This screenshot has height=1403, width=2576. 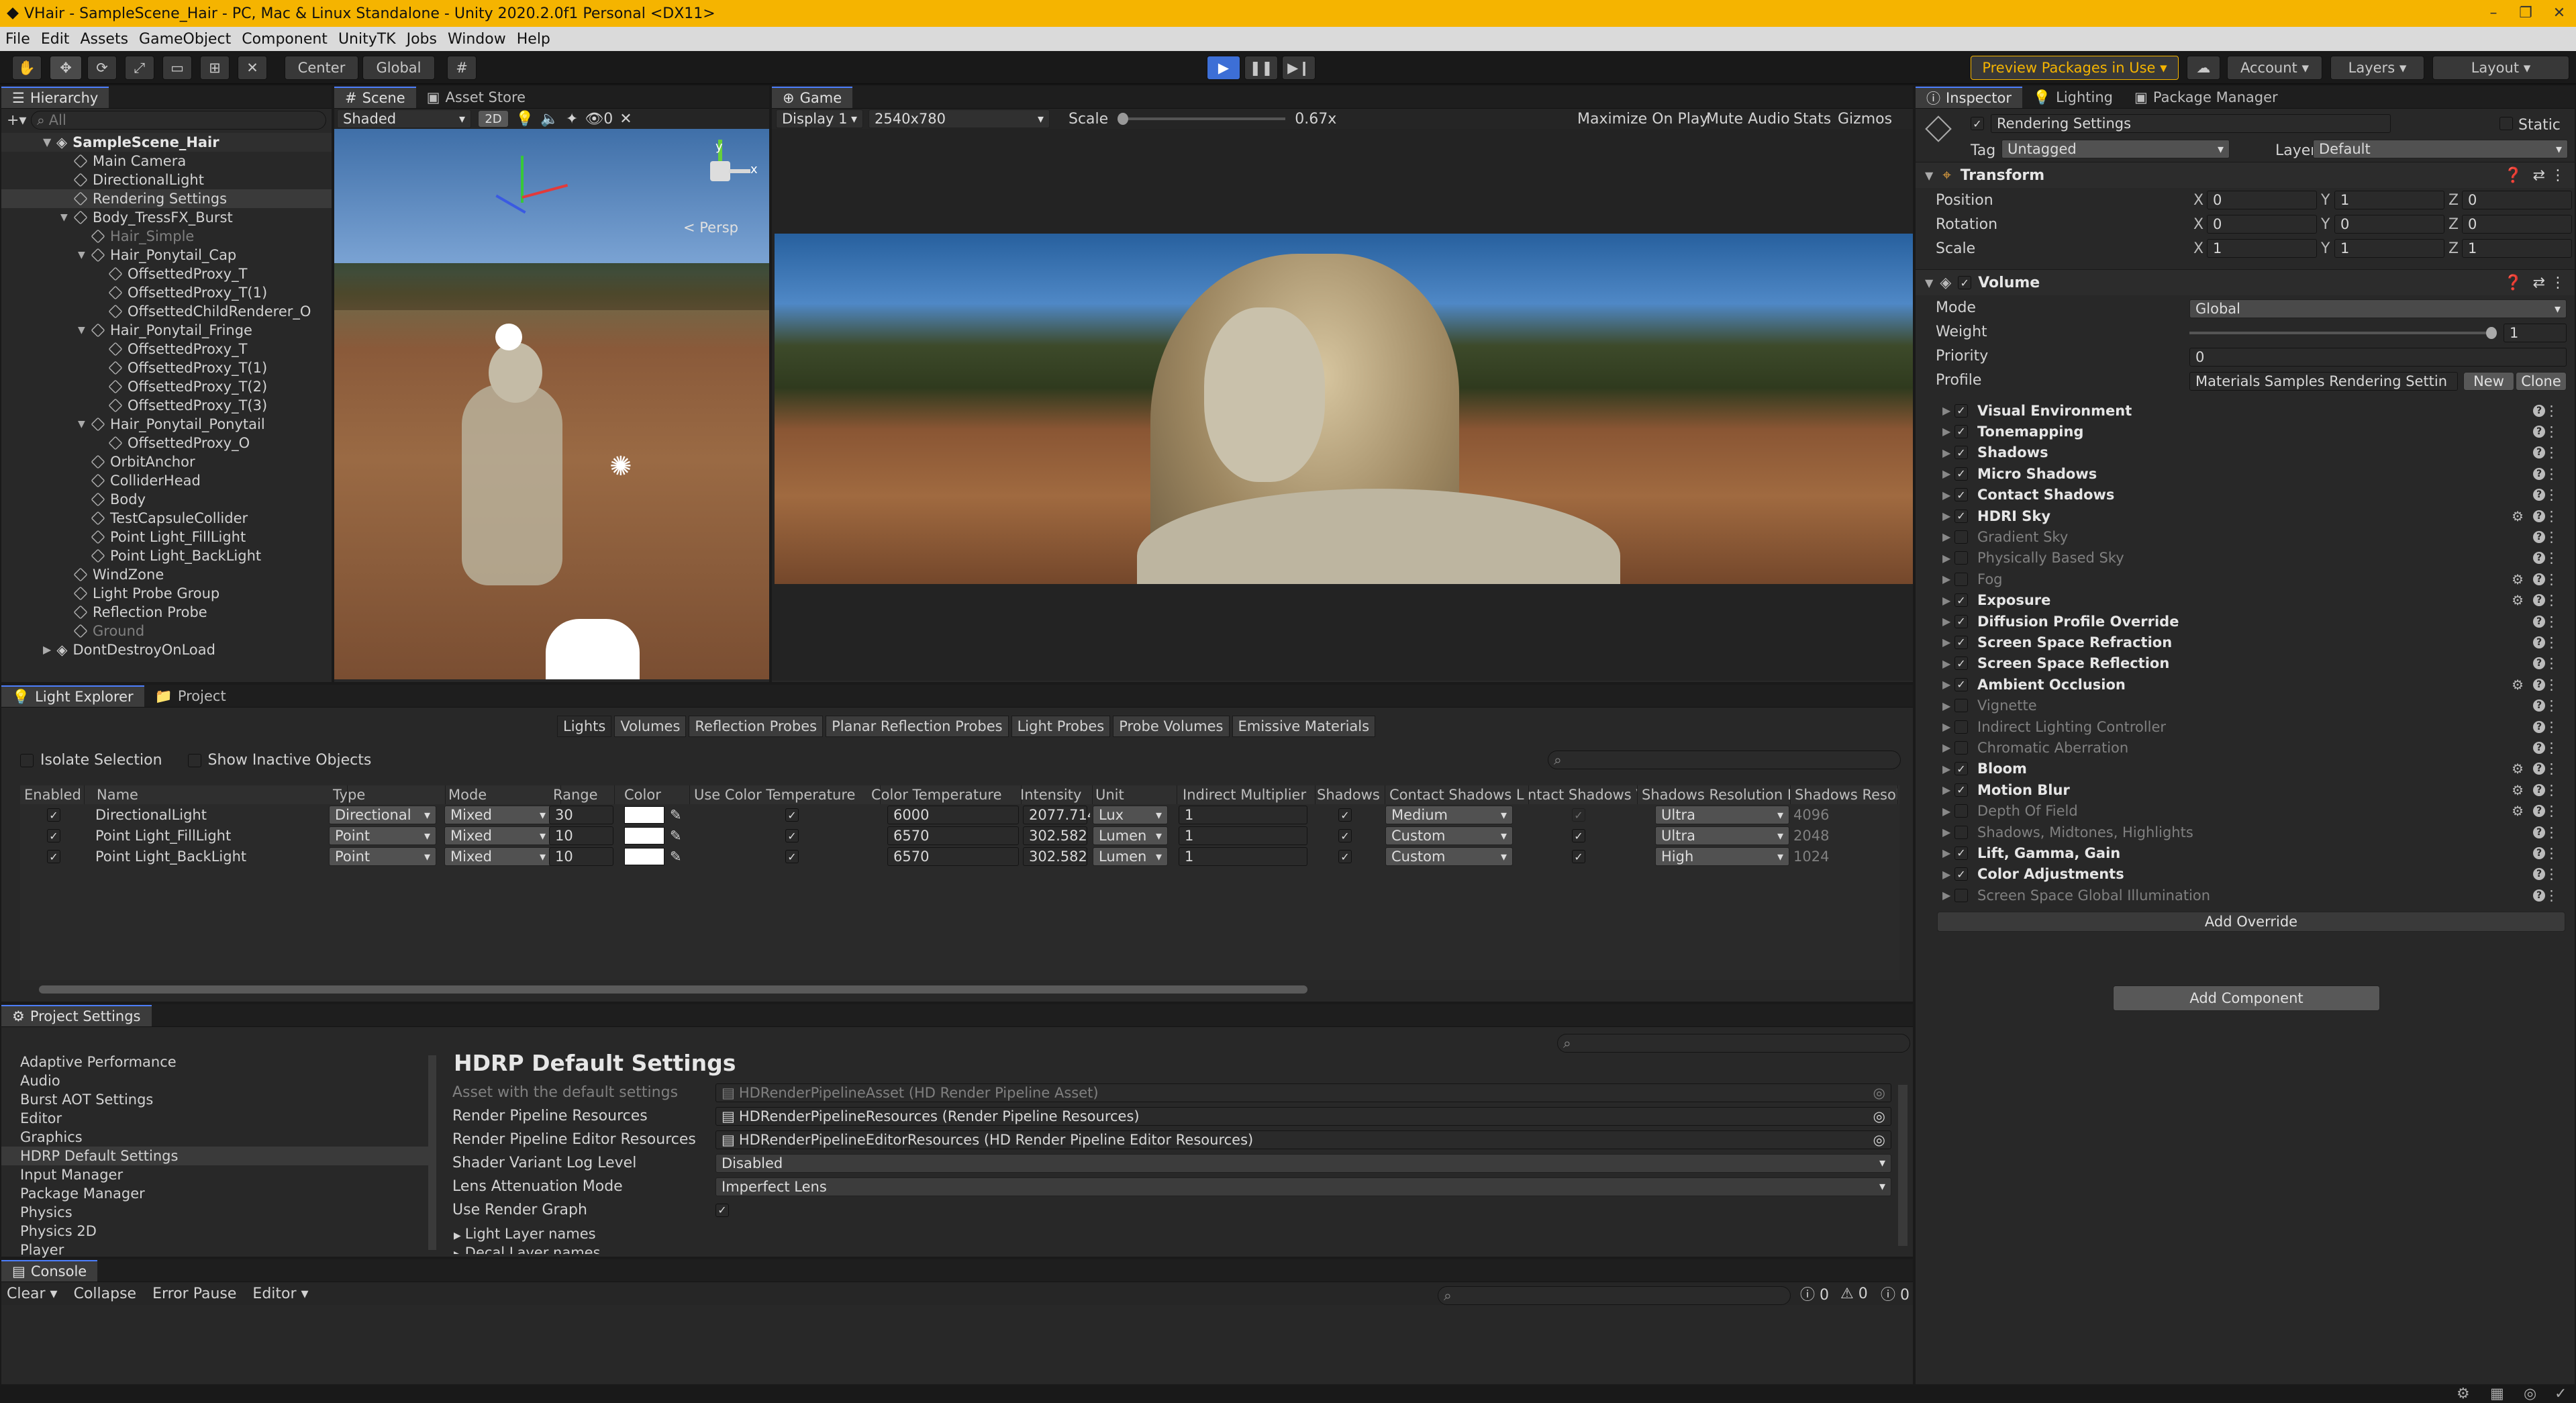 What do you see at coordinates (166, 237) in the screenshot?
I see `hierarchy-item: Hair_Simple` at bounding box center [166, 237].